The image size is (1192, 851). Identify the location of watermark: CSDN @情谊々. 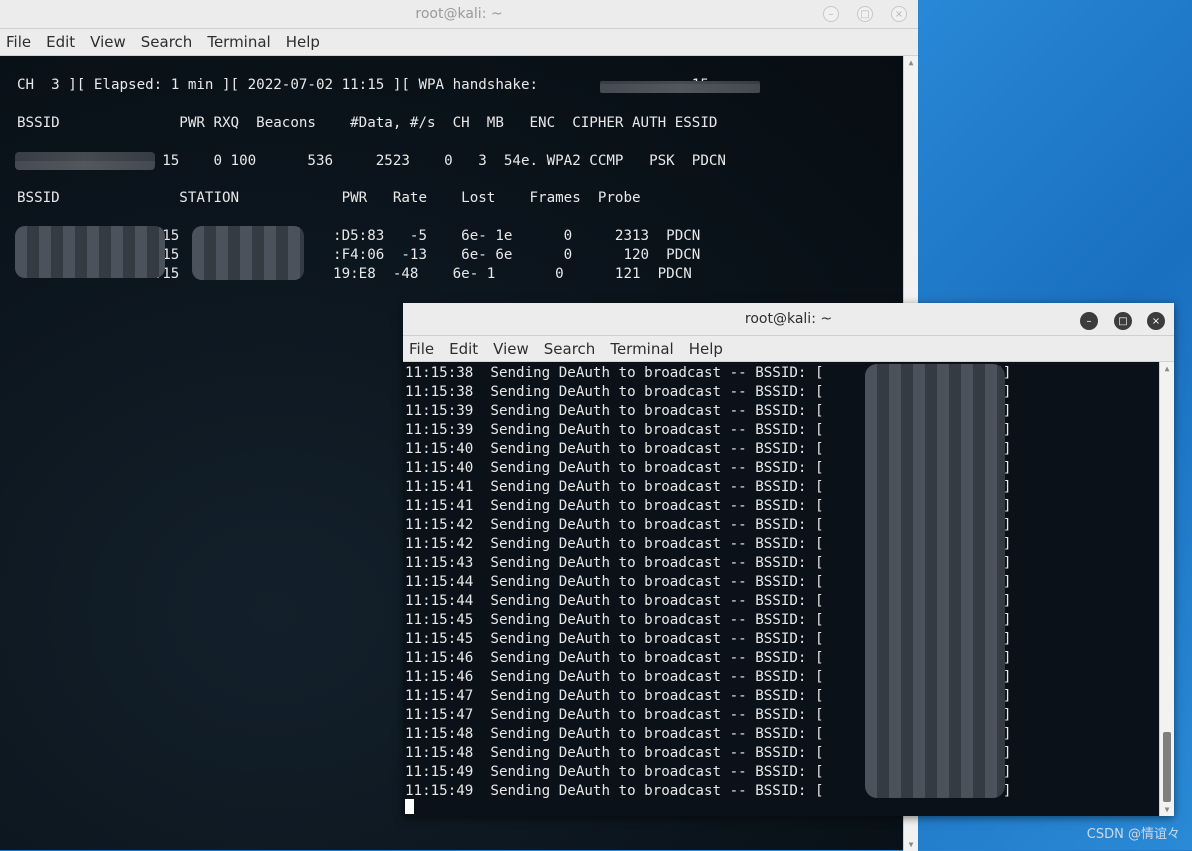
(1133, 834).